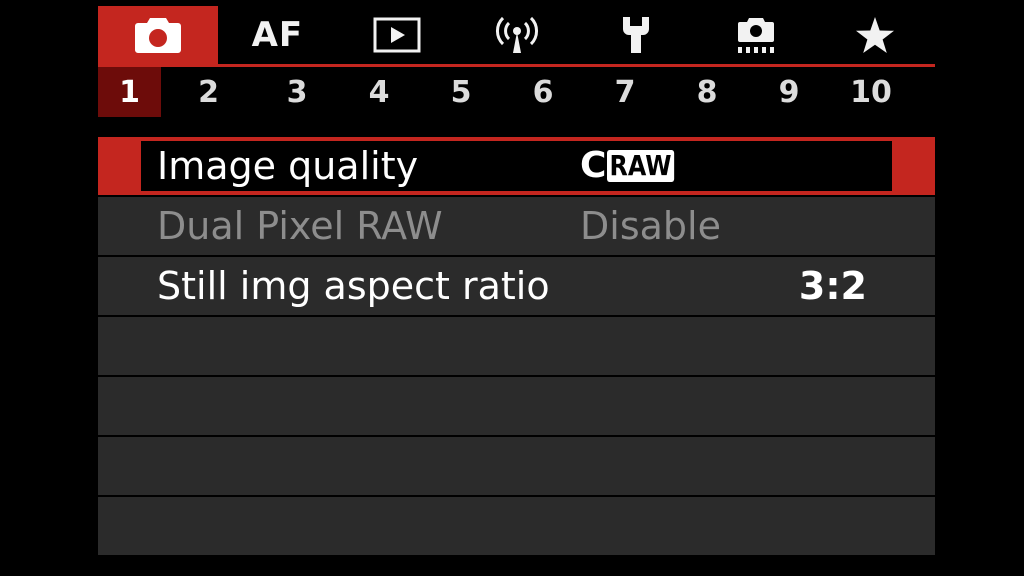  I want to click on page-tab-10: 10, so click(871, 92).